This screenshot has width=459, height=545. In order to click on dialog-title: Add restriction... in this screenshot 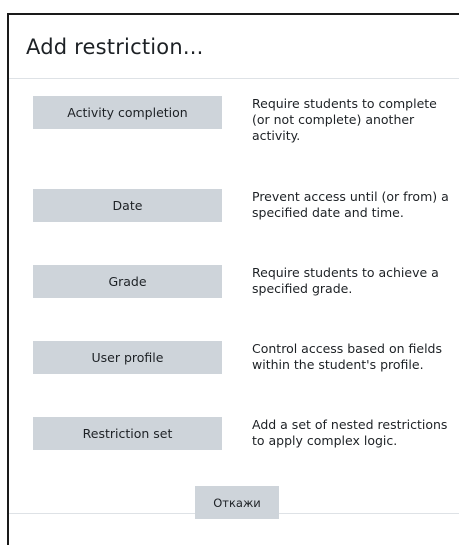, I will do `click(115, 46)`.